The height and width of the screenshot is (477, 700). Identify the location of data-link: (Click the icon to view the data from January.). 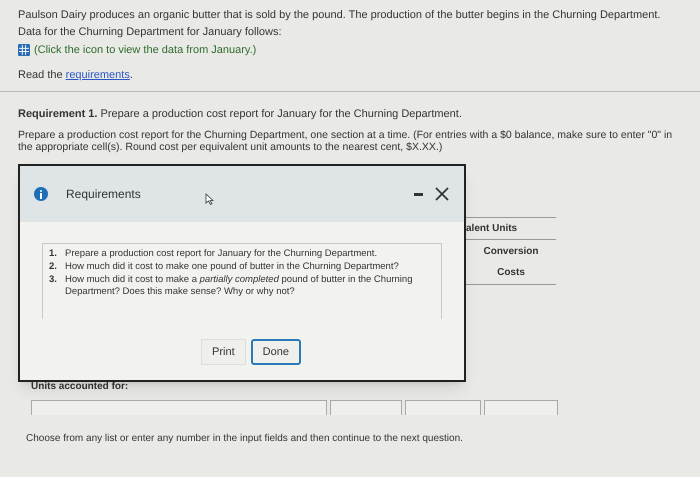
(145, 50).